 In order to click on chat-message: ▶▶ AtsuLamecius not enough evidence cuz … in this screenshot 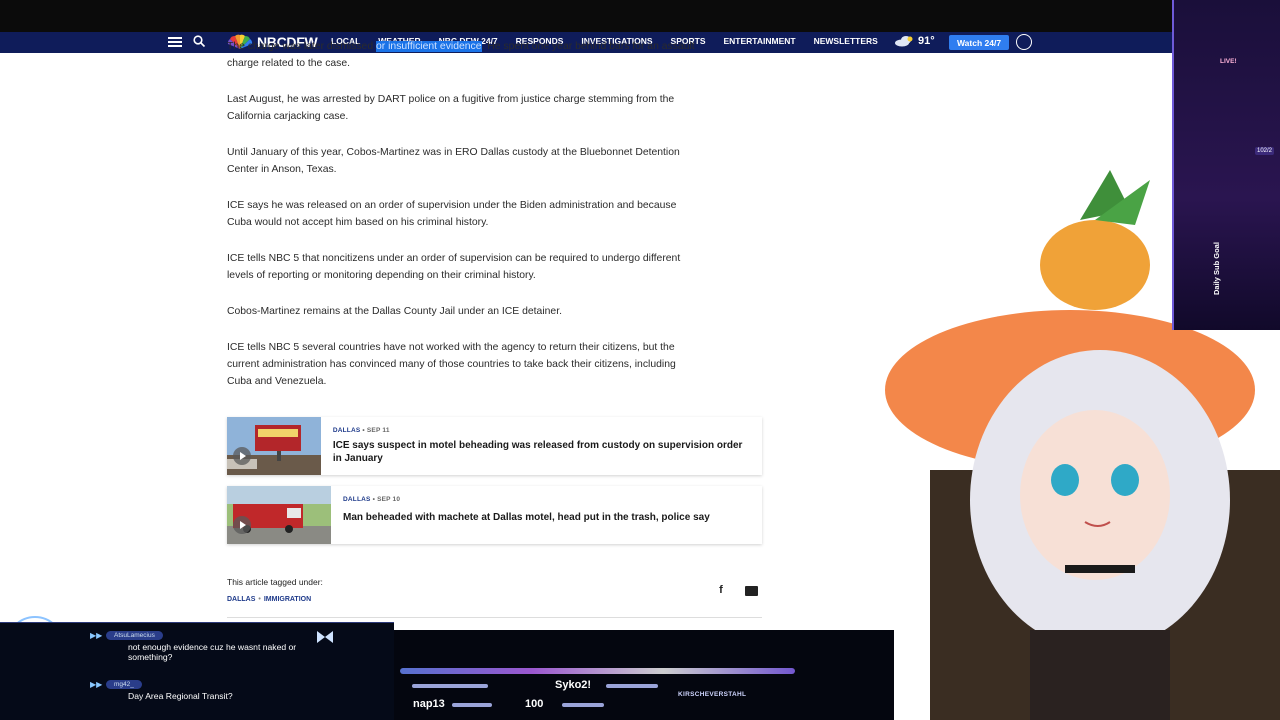, I will do `click(199, 646)`.